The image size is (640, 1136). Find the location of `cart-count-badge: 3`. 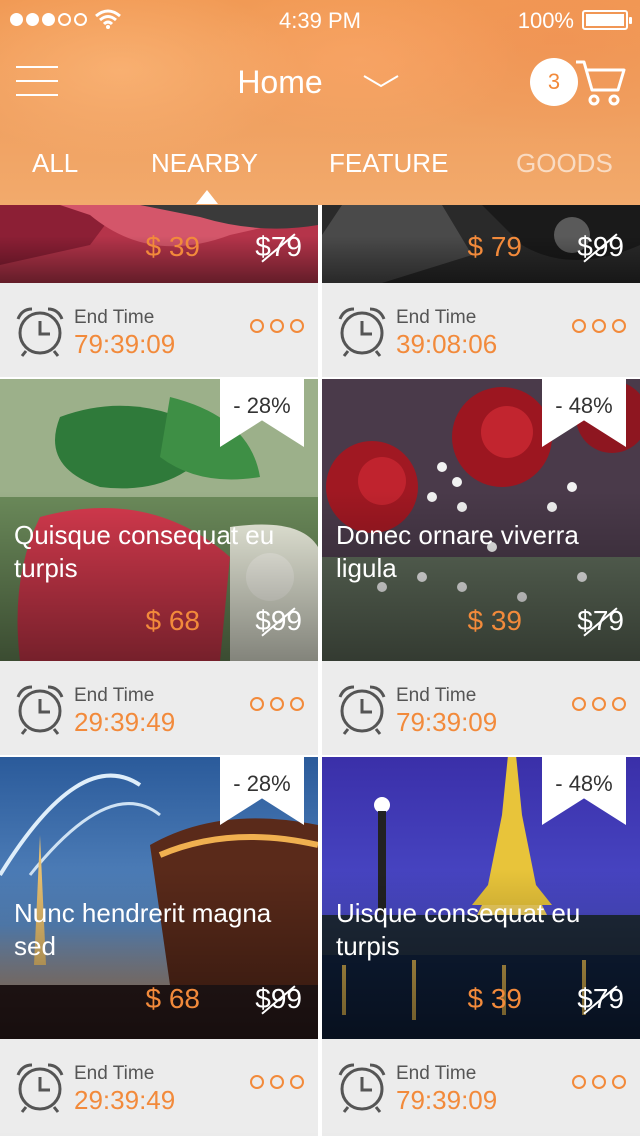

cart-count-badge: 3 is located at coordinates (554, 82).